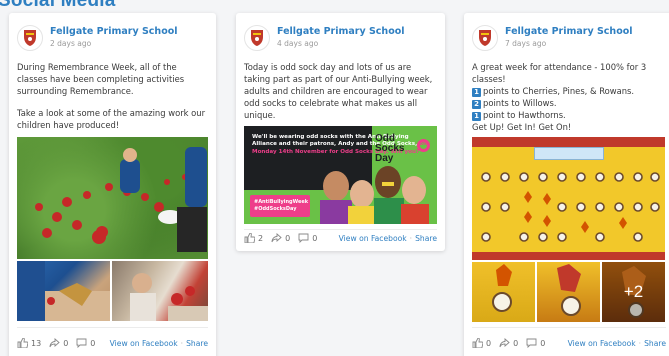  What do you see at coordinates (70, 43) in the screenshot?
I see `post-date: 2 days ago` at bounding box center [70, 43].